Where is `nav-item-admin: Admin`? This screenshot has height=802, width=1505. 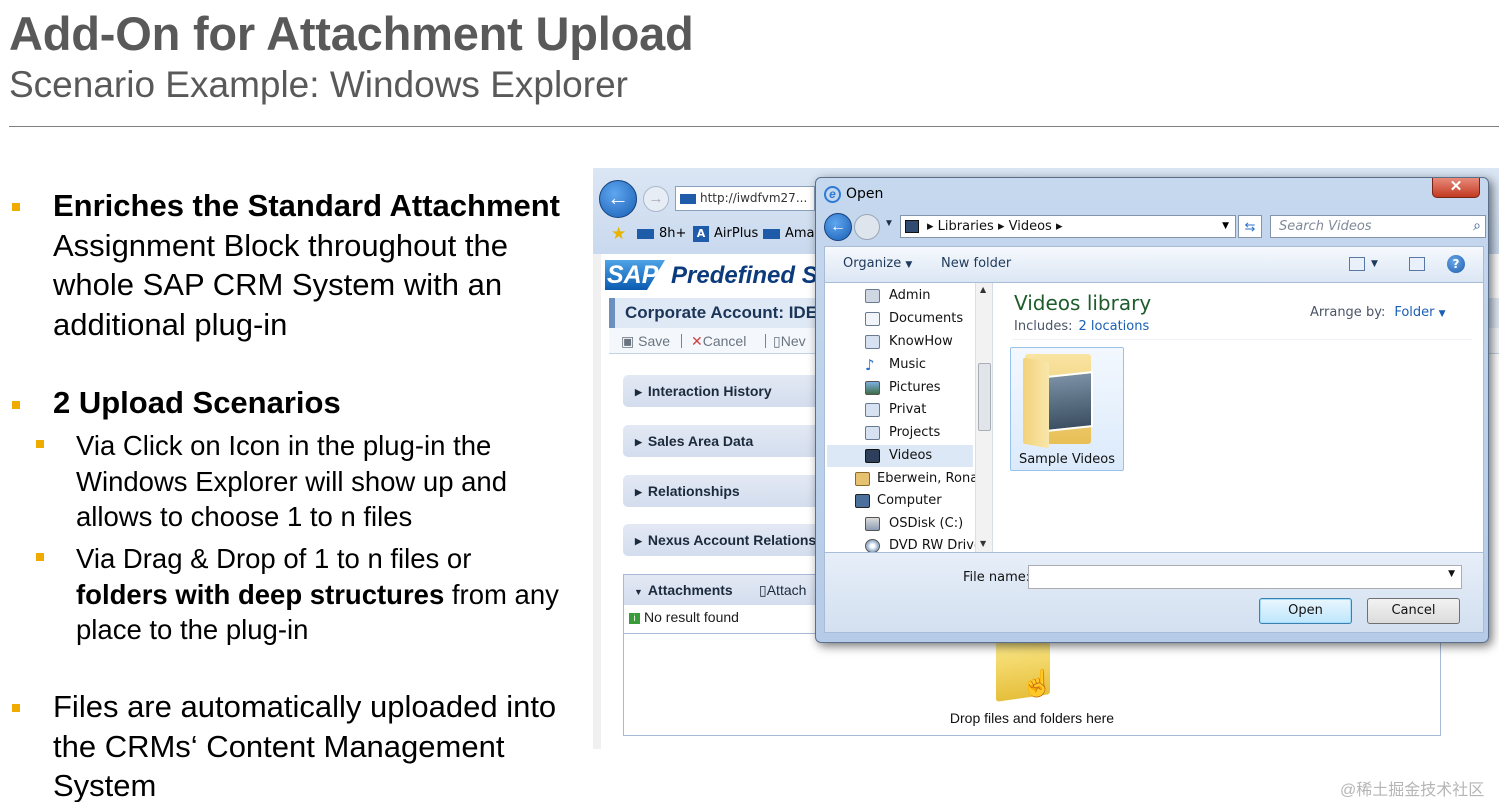
nav-item-admin: Admin is located at coordinates (897, 296).